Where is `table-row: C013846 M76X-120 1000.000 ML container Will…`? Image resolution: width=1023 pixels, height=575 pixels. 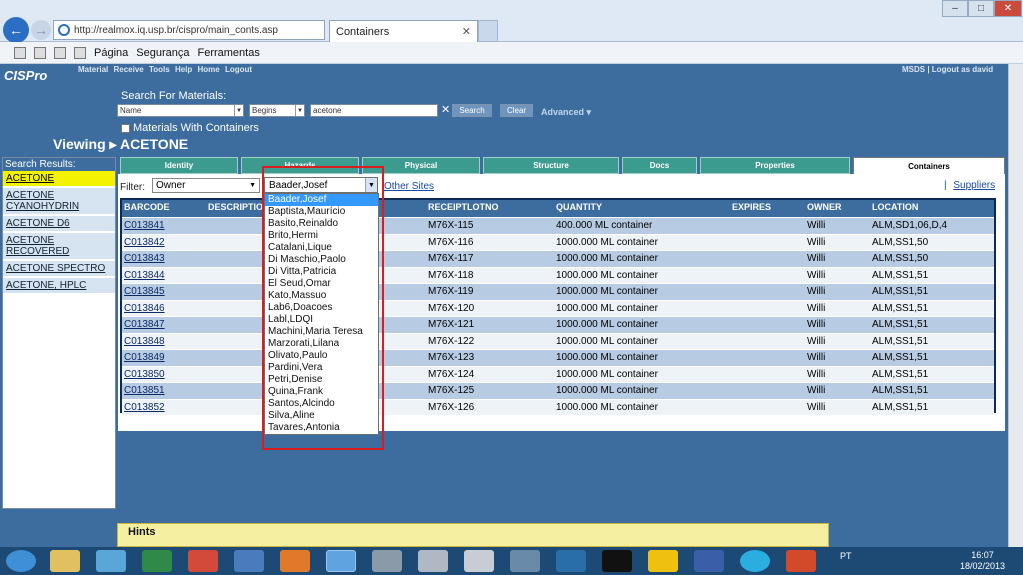
table-row: C013846 M76X-120 1000.000 ML container Will… is located at coordinates (558, 307).